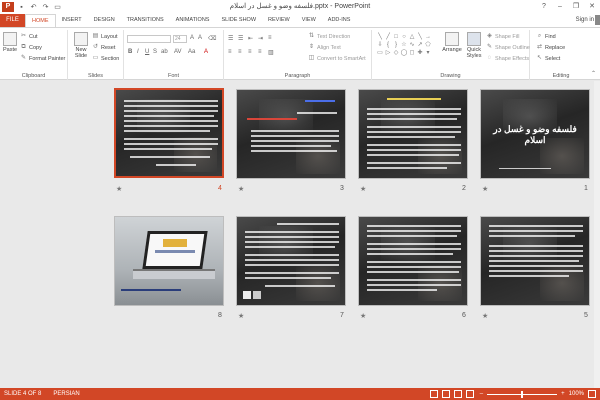 The width and height of the screenshot is (600, 400). I want to click on bullets-icon: ☰, so click(230, 38).